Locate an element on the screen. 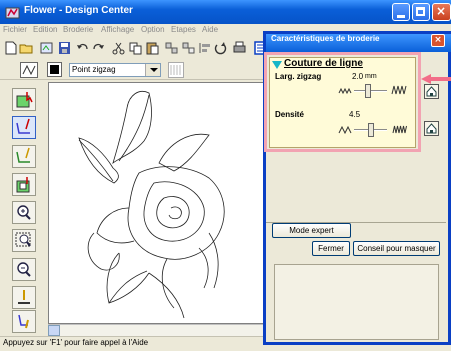  needle-point-icon is located at coordinates (24, 297).